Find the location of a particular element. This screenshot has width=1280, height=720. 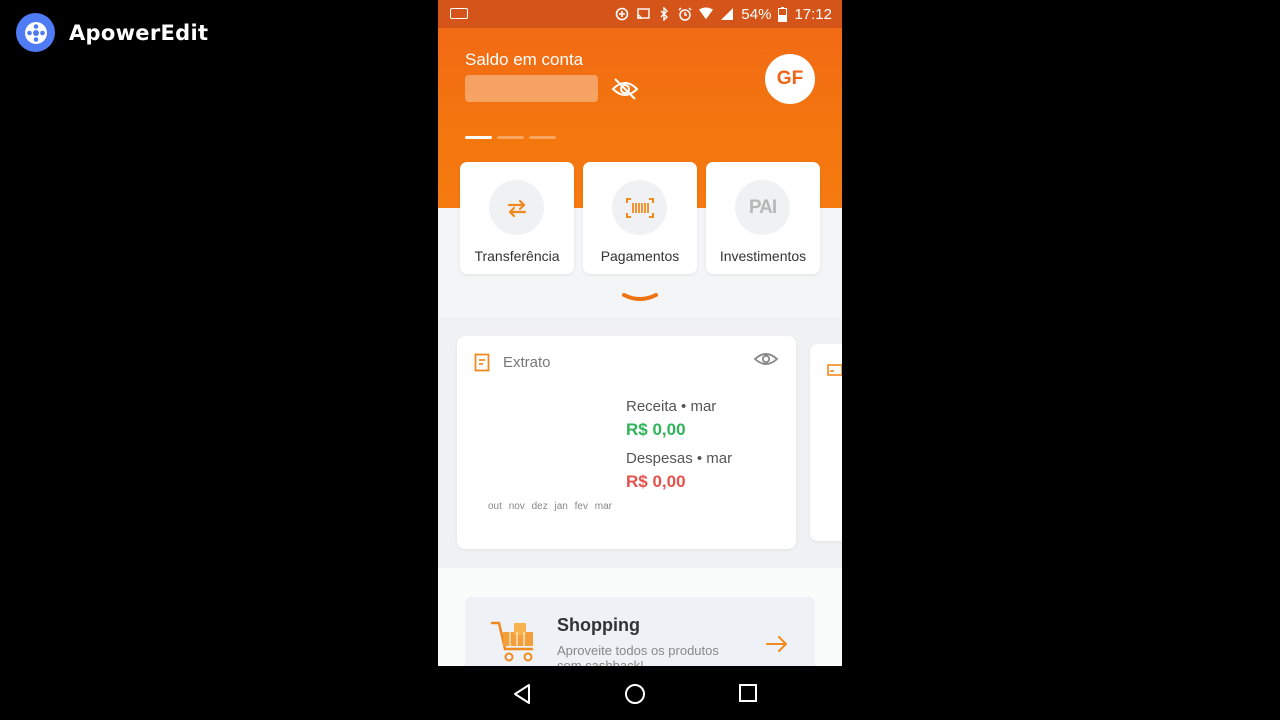

balance-label: Saldo em conta is located at coordinates (524, 59).